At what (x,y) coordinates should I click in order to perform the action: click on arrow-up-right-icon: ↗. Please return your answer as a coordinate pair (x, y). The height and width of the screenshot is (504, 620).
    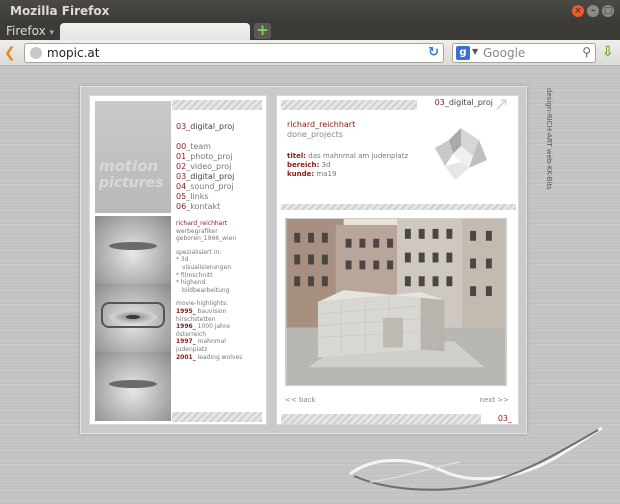
    Looking at the image, I should click on (503, 105).